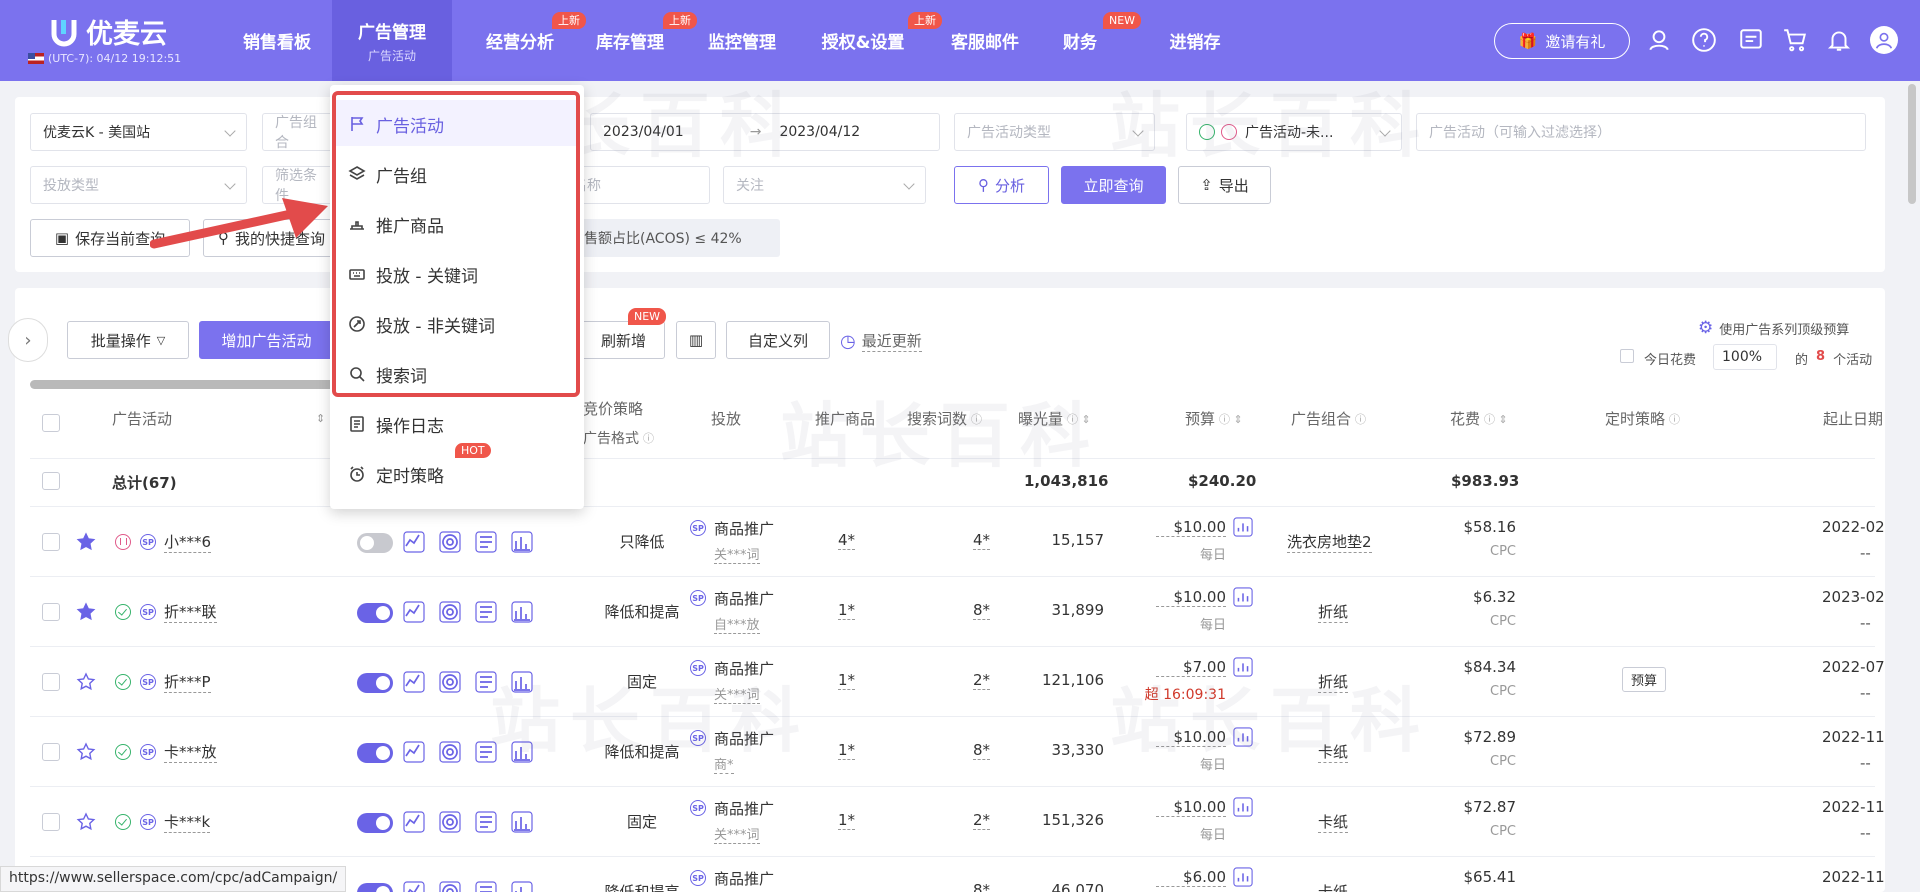 Image resolution: width=1920 pixels, height=892 pixels. What do you see at coordinates (1644, 679) in the screenshot?
I see `schedule-tag: 预算` at bounding box center [1644, 679].